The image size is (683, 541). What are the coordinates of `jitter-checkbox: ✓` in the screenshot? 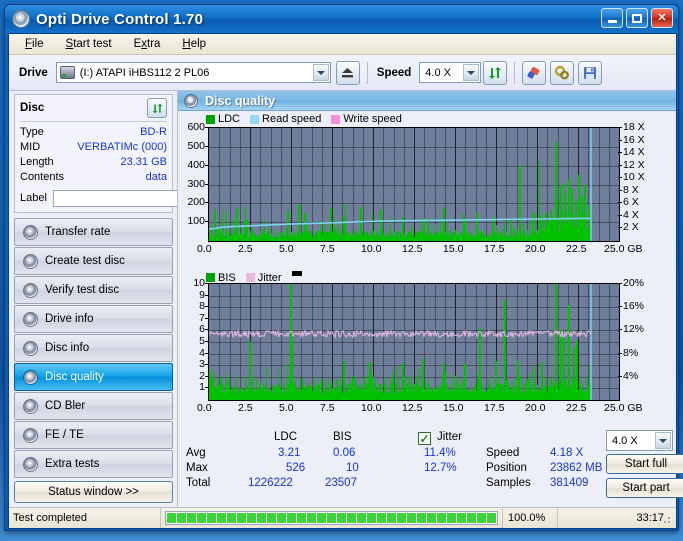 It's located at (424, 438).